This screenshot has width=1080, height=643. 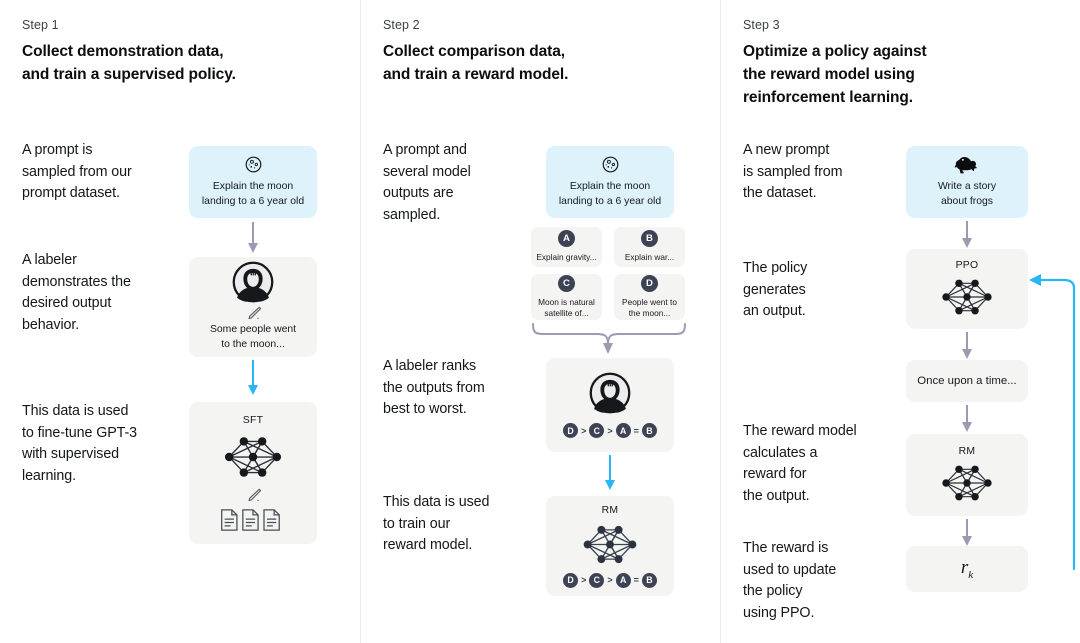 I want to click on sft-label: SFT, so click(x=253, y=420).